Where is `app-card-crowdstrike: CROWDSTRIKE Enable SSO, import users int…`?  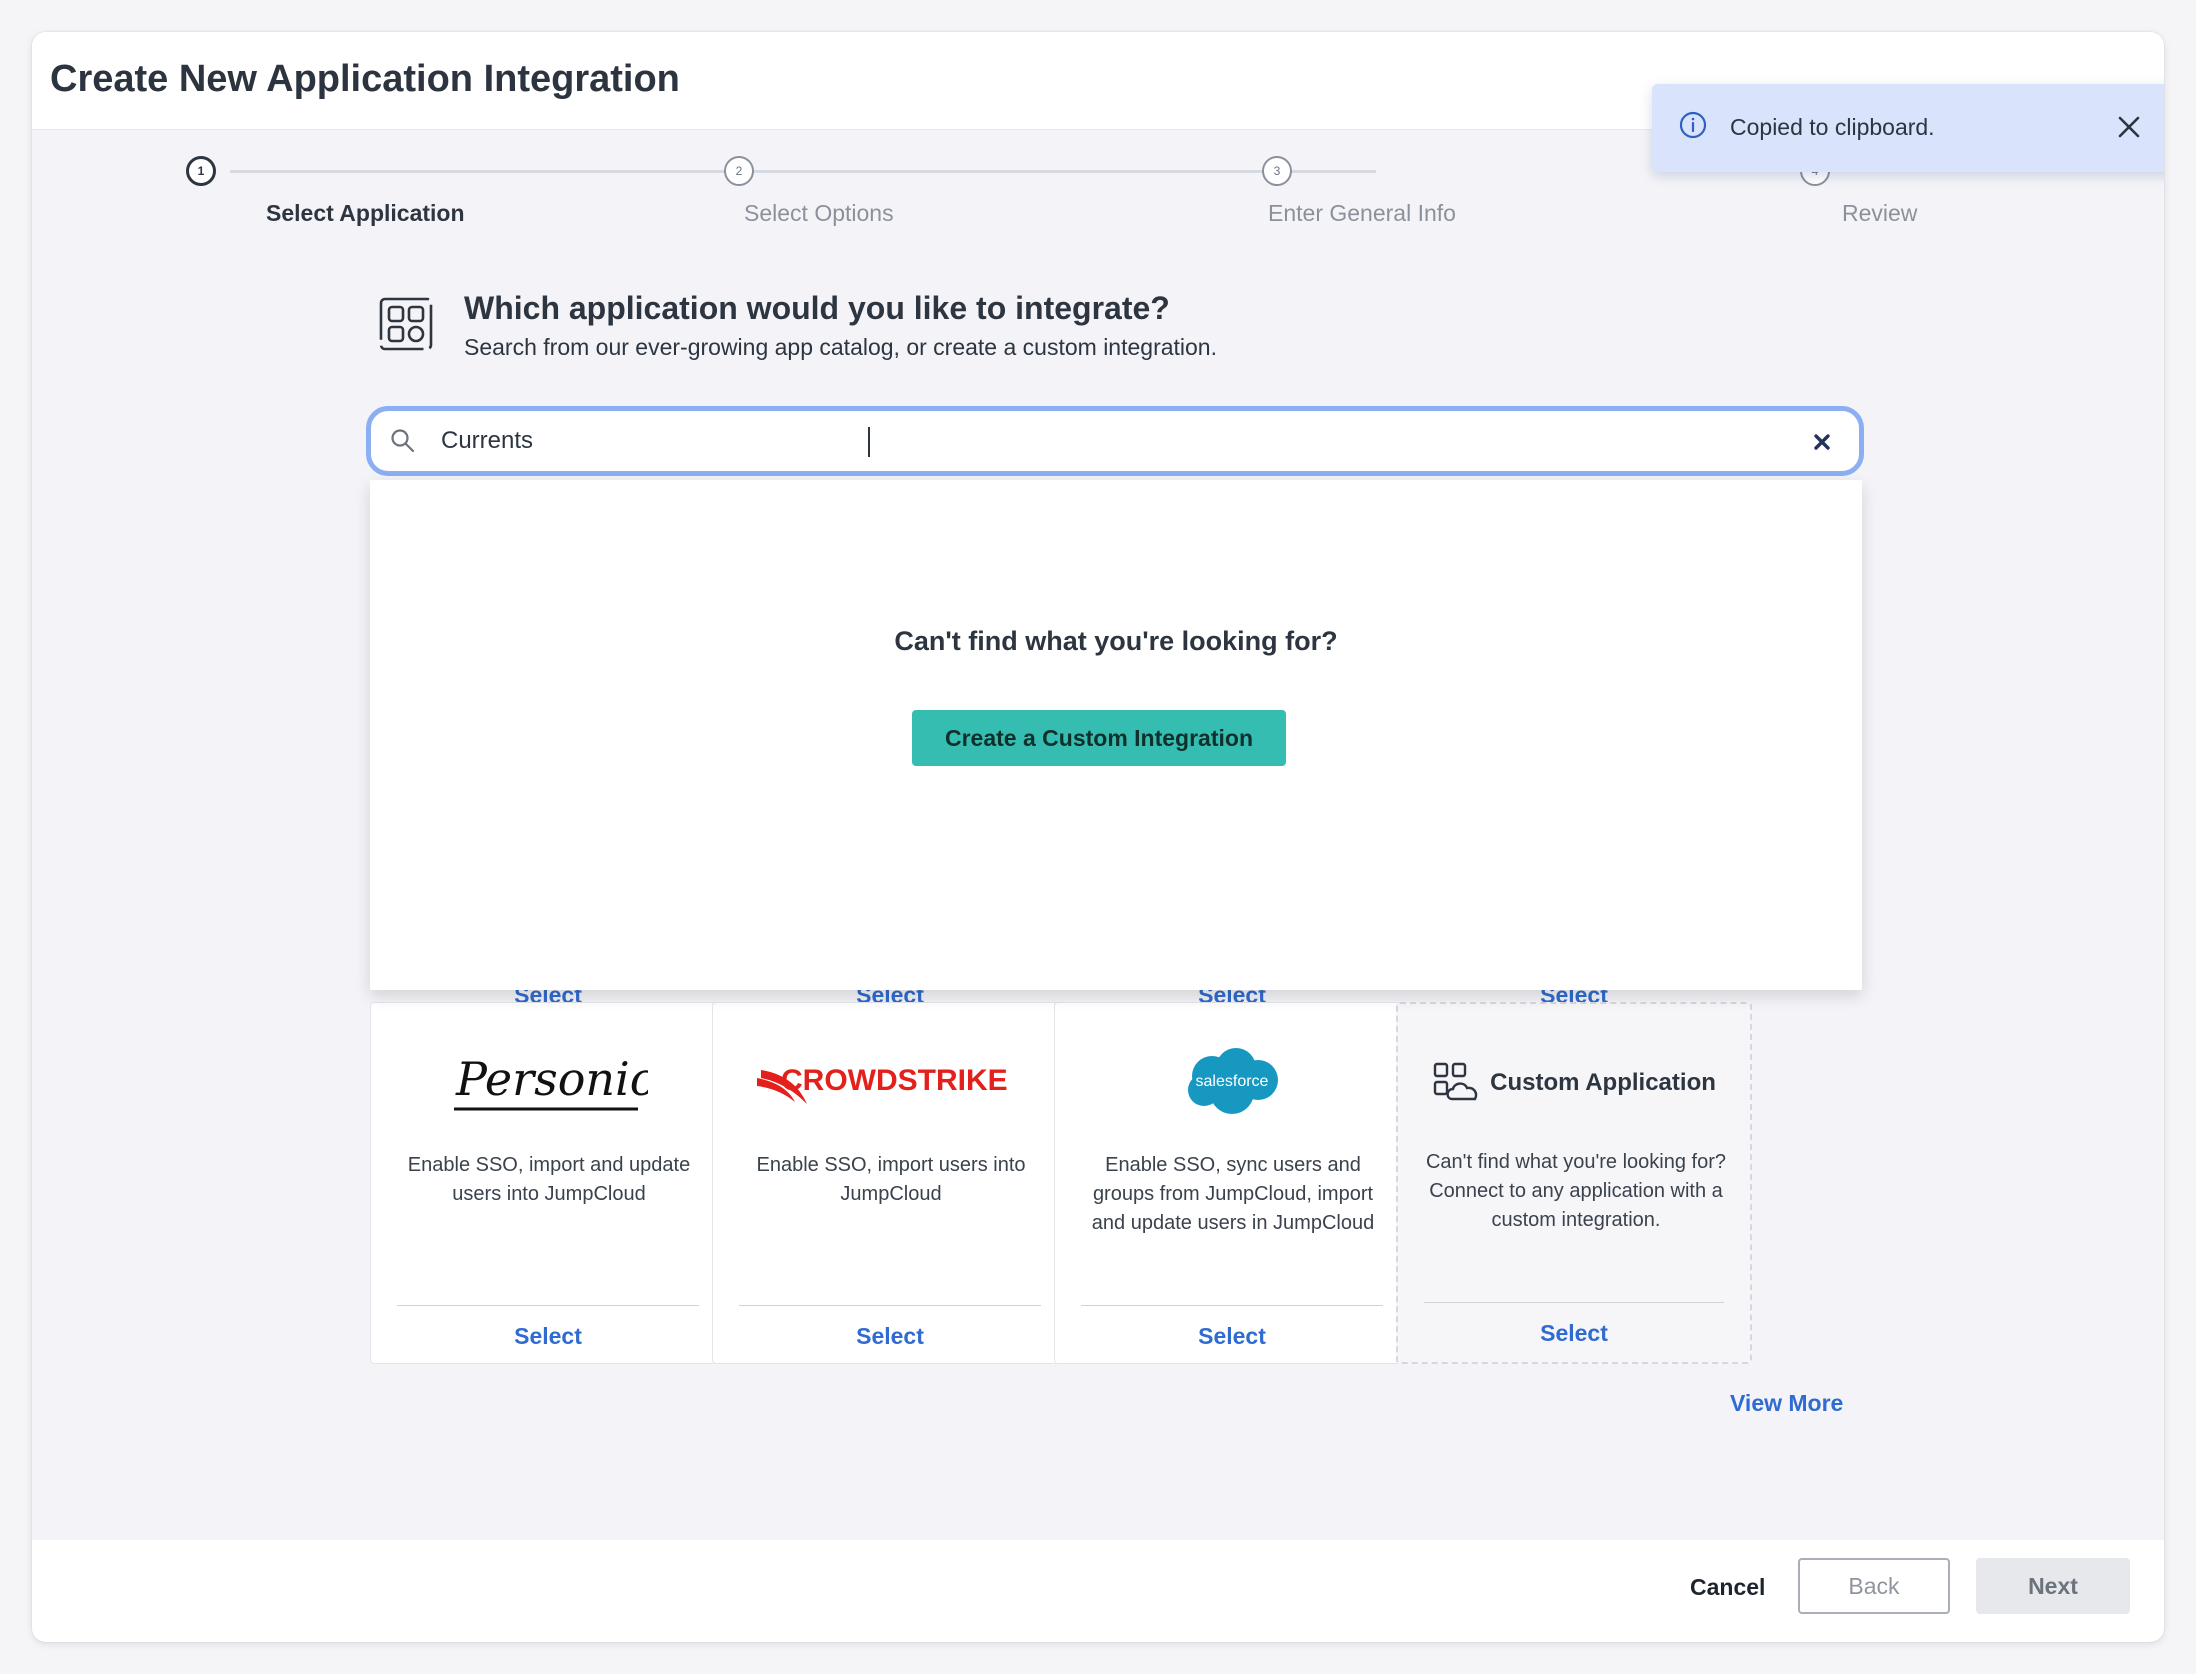 app-card-crowdstrike: CROWDSTRIKE Enable SSO, import users int… is located at coordinates (890, 1183).